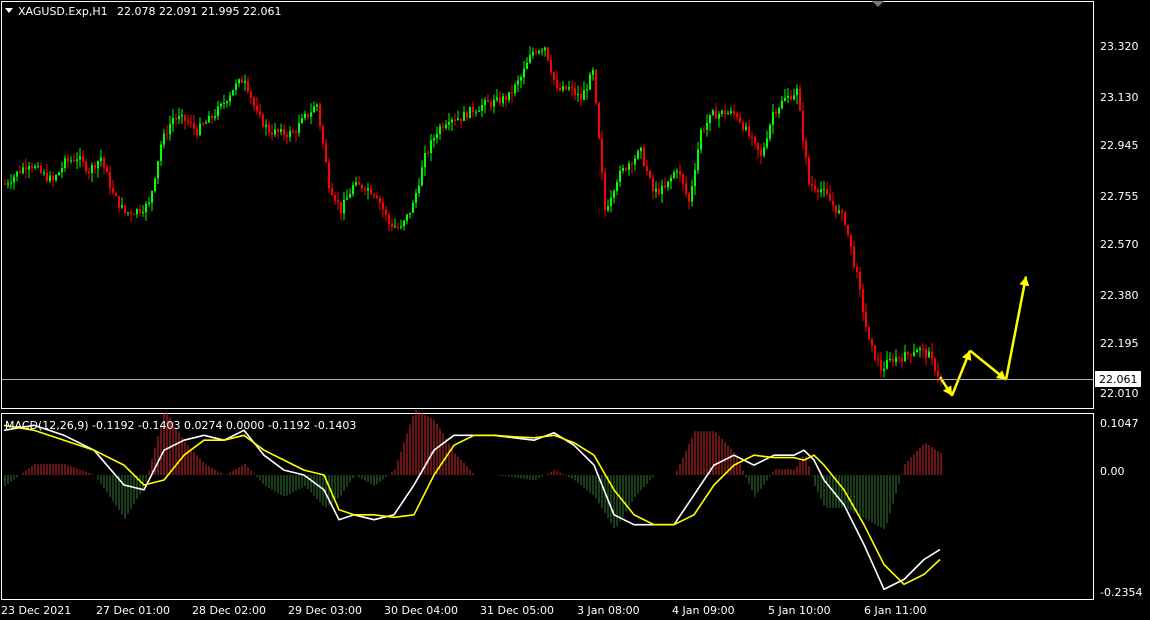  Describe the element at coordinates (1119, 97) in the screenshot. I see `price-tick-label: 23.130` at that location.